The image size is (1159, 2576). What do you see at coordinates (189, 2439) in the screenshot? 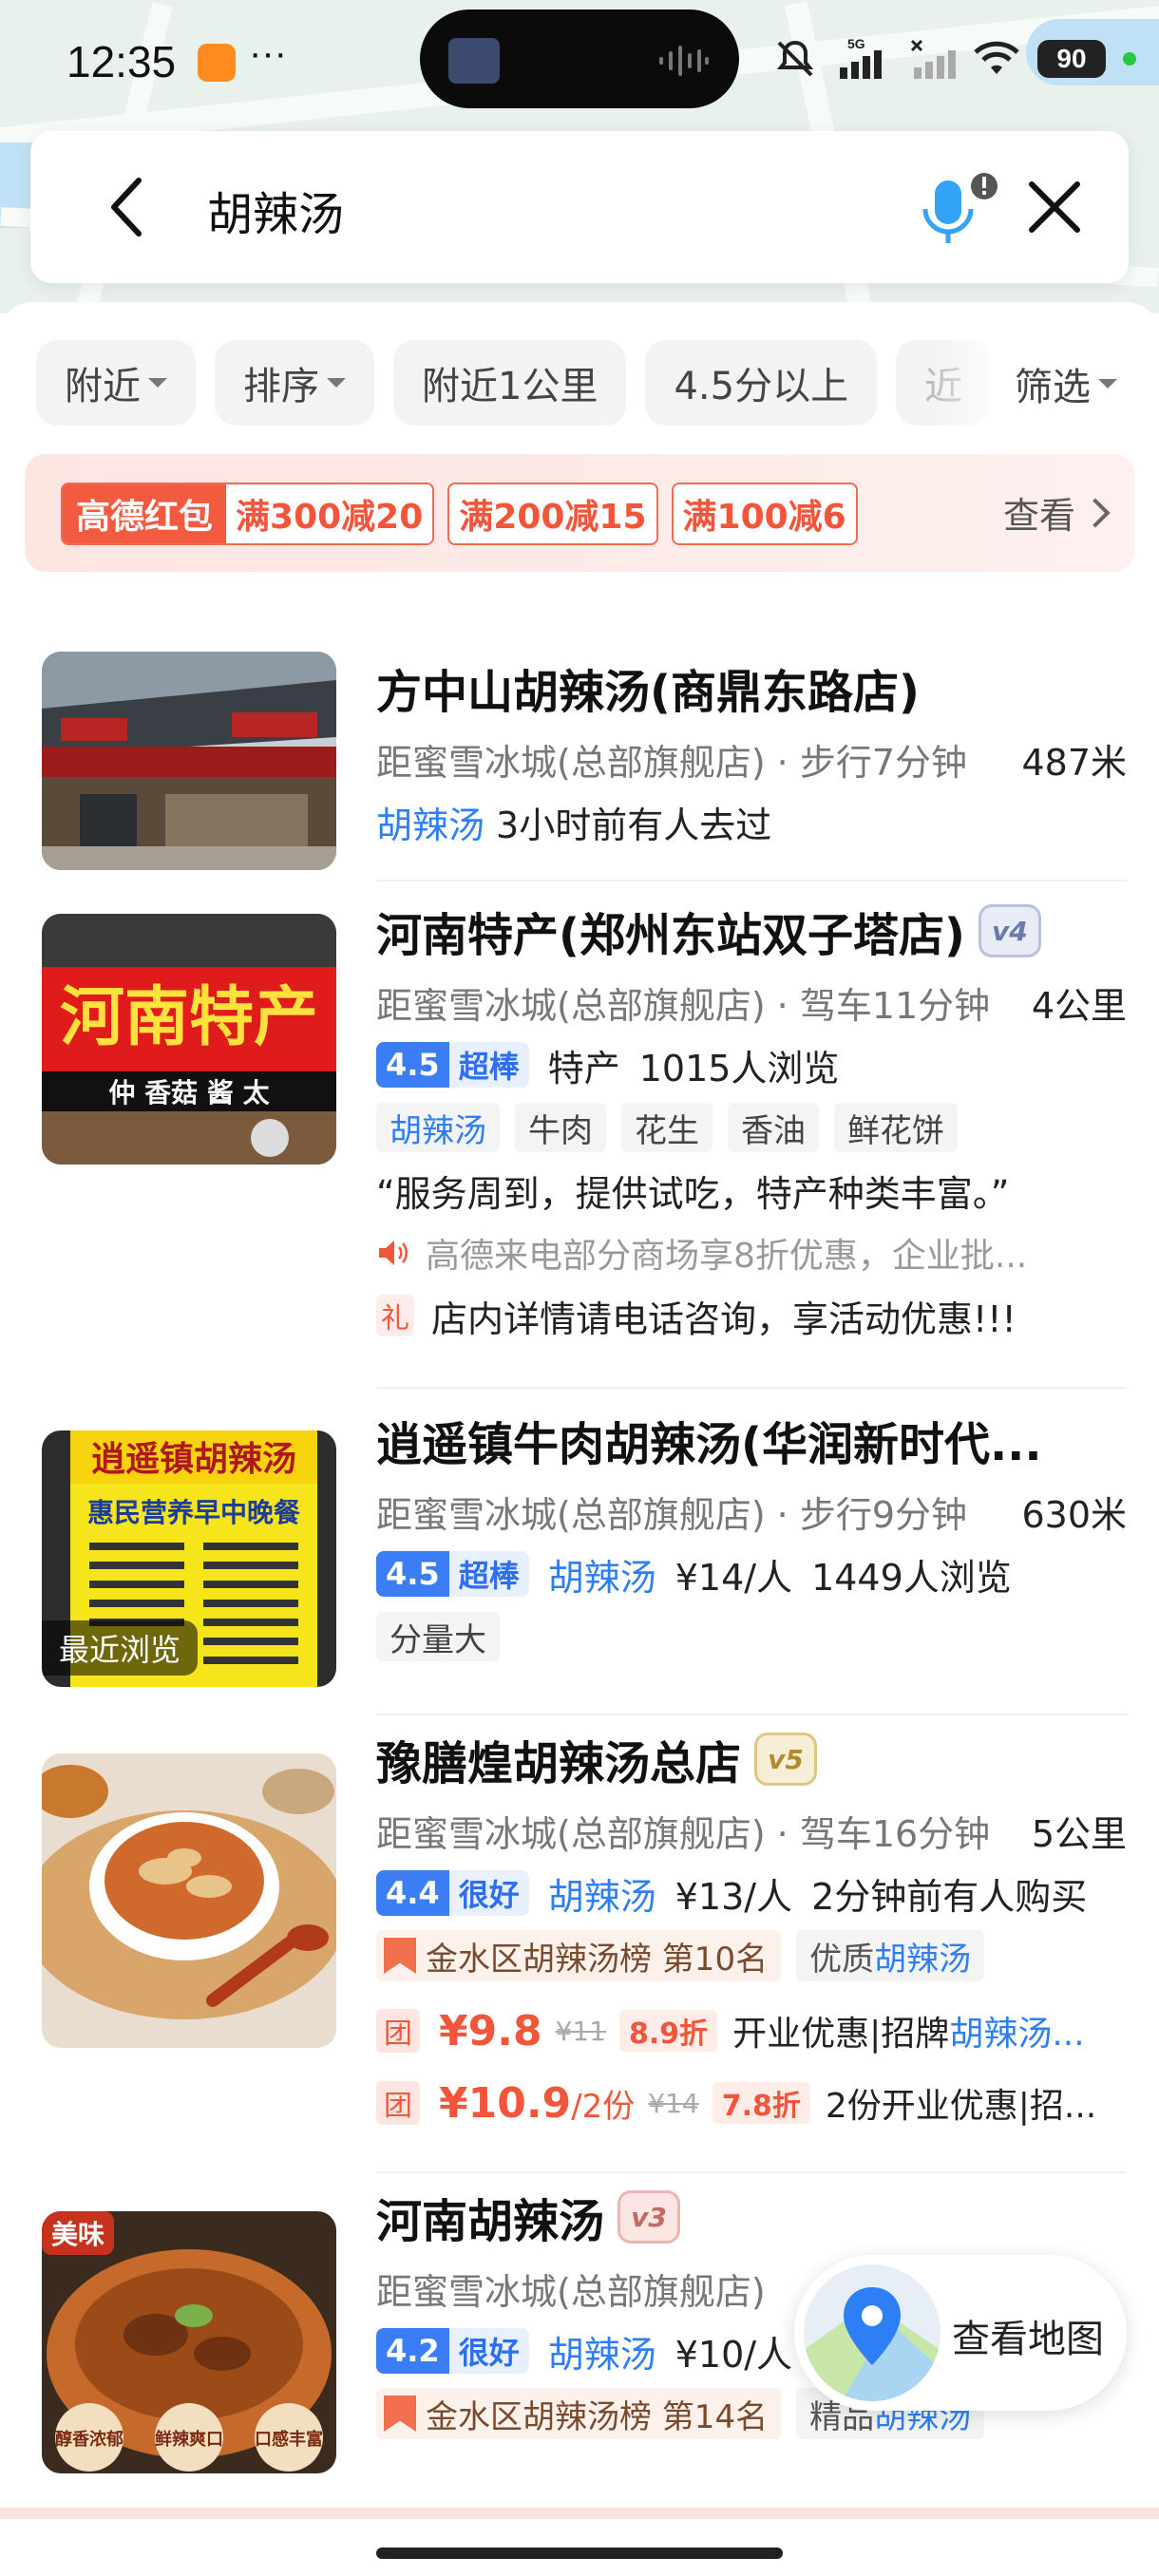
I see `photo-tag: 鲜辣爽口` at bounding box center [189, 2439].